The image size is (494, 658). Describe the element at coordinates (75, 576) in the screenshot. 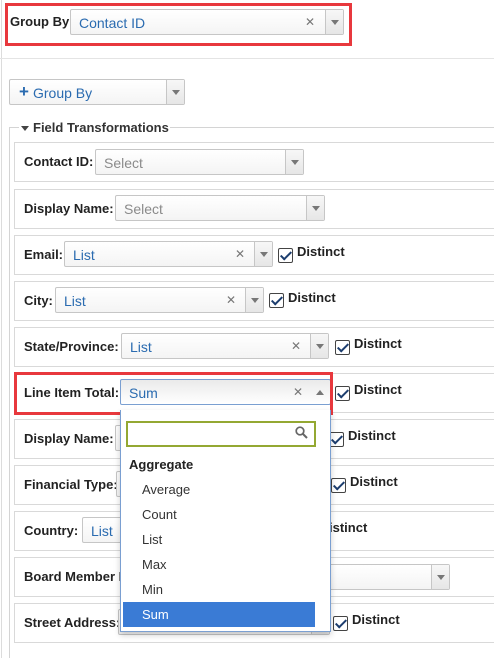

I see `field-label: Board Member F` at that location.